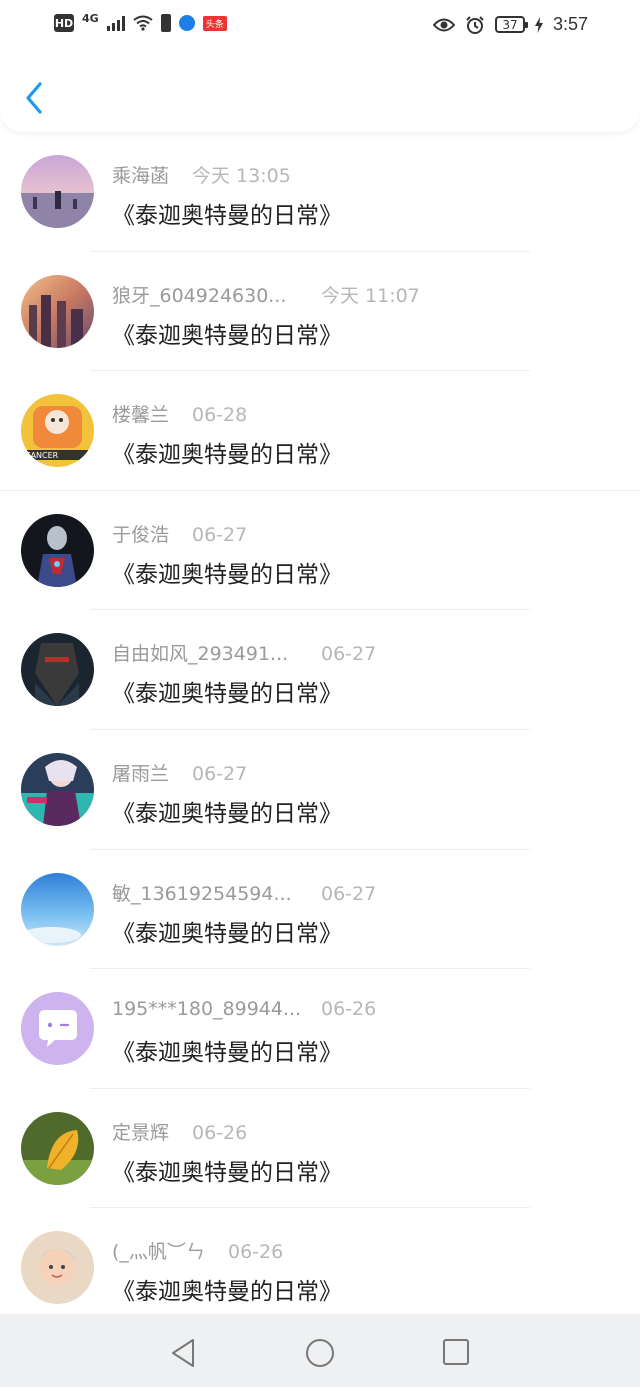 Image resolution: width=640 pixels, height=1387 pixels. What do you see at coordinates (179, 772) in the screenshot?
I see `item-meta: 屠雨兰 06-27` at bounding box center [179, 772].